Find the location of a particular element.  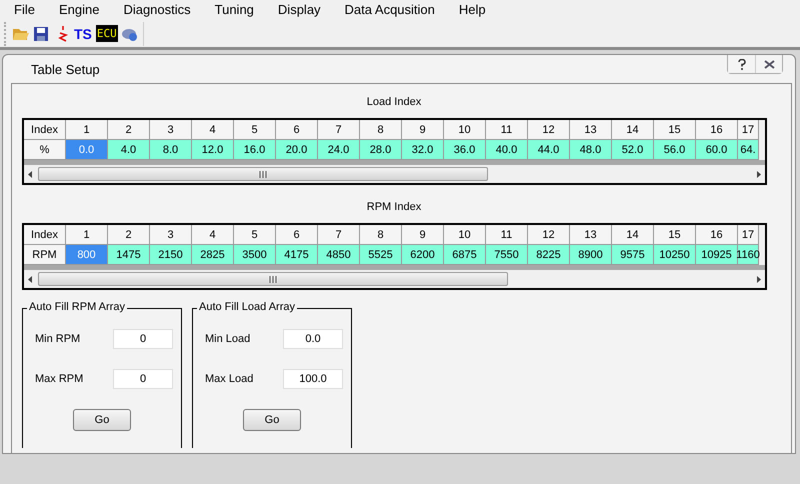

save-icon is located at coordinates (41, 34).